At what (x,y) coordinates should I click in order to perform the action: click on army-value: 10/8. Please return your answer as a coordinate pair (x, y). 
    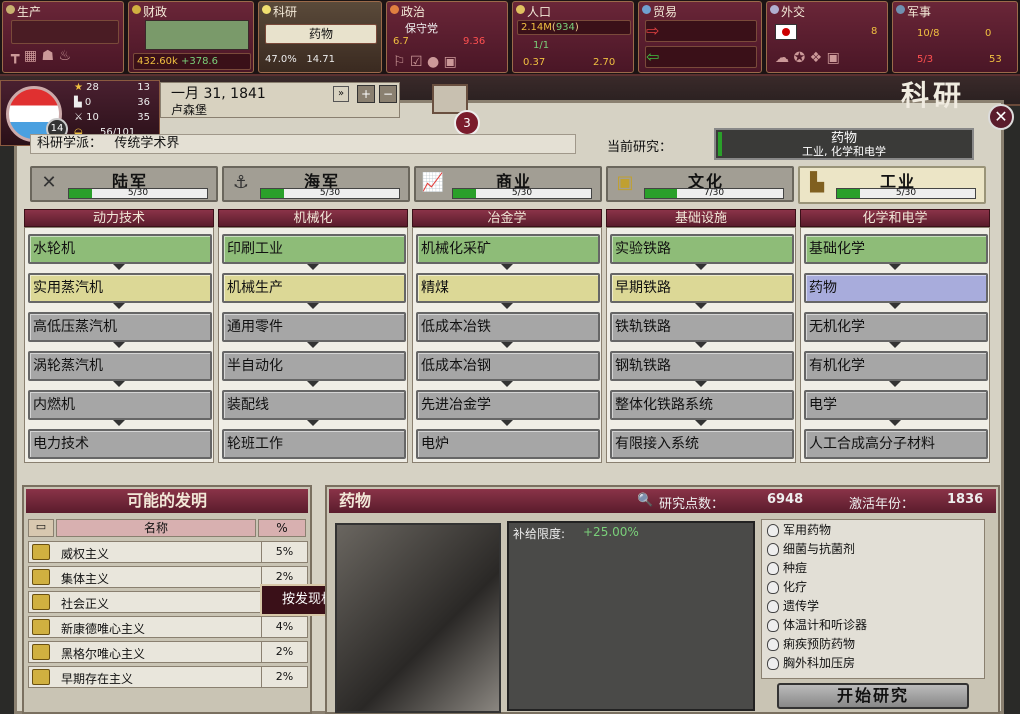
    Looking at the image, I should click on (928, 33).